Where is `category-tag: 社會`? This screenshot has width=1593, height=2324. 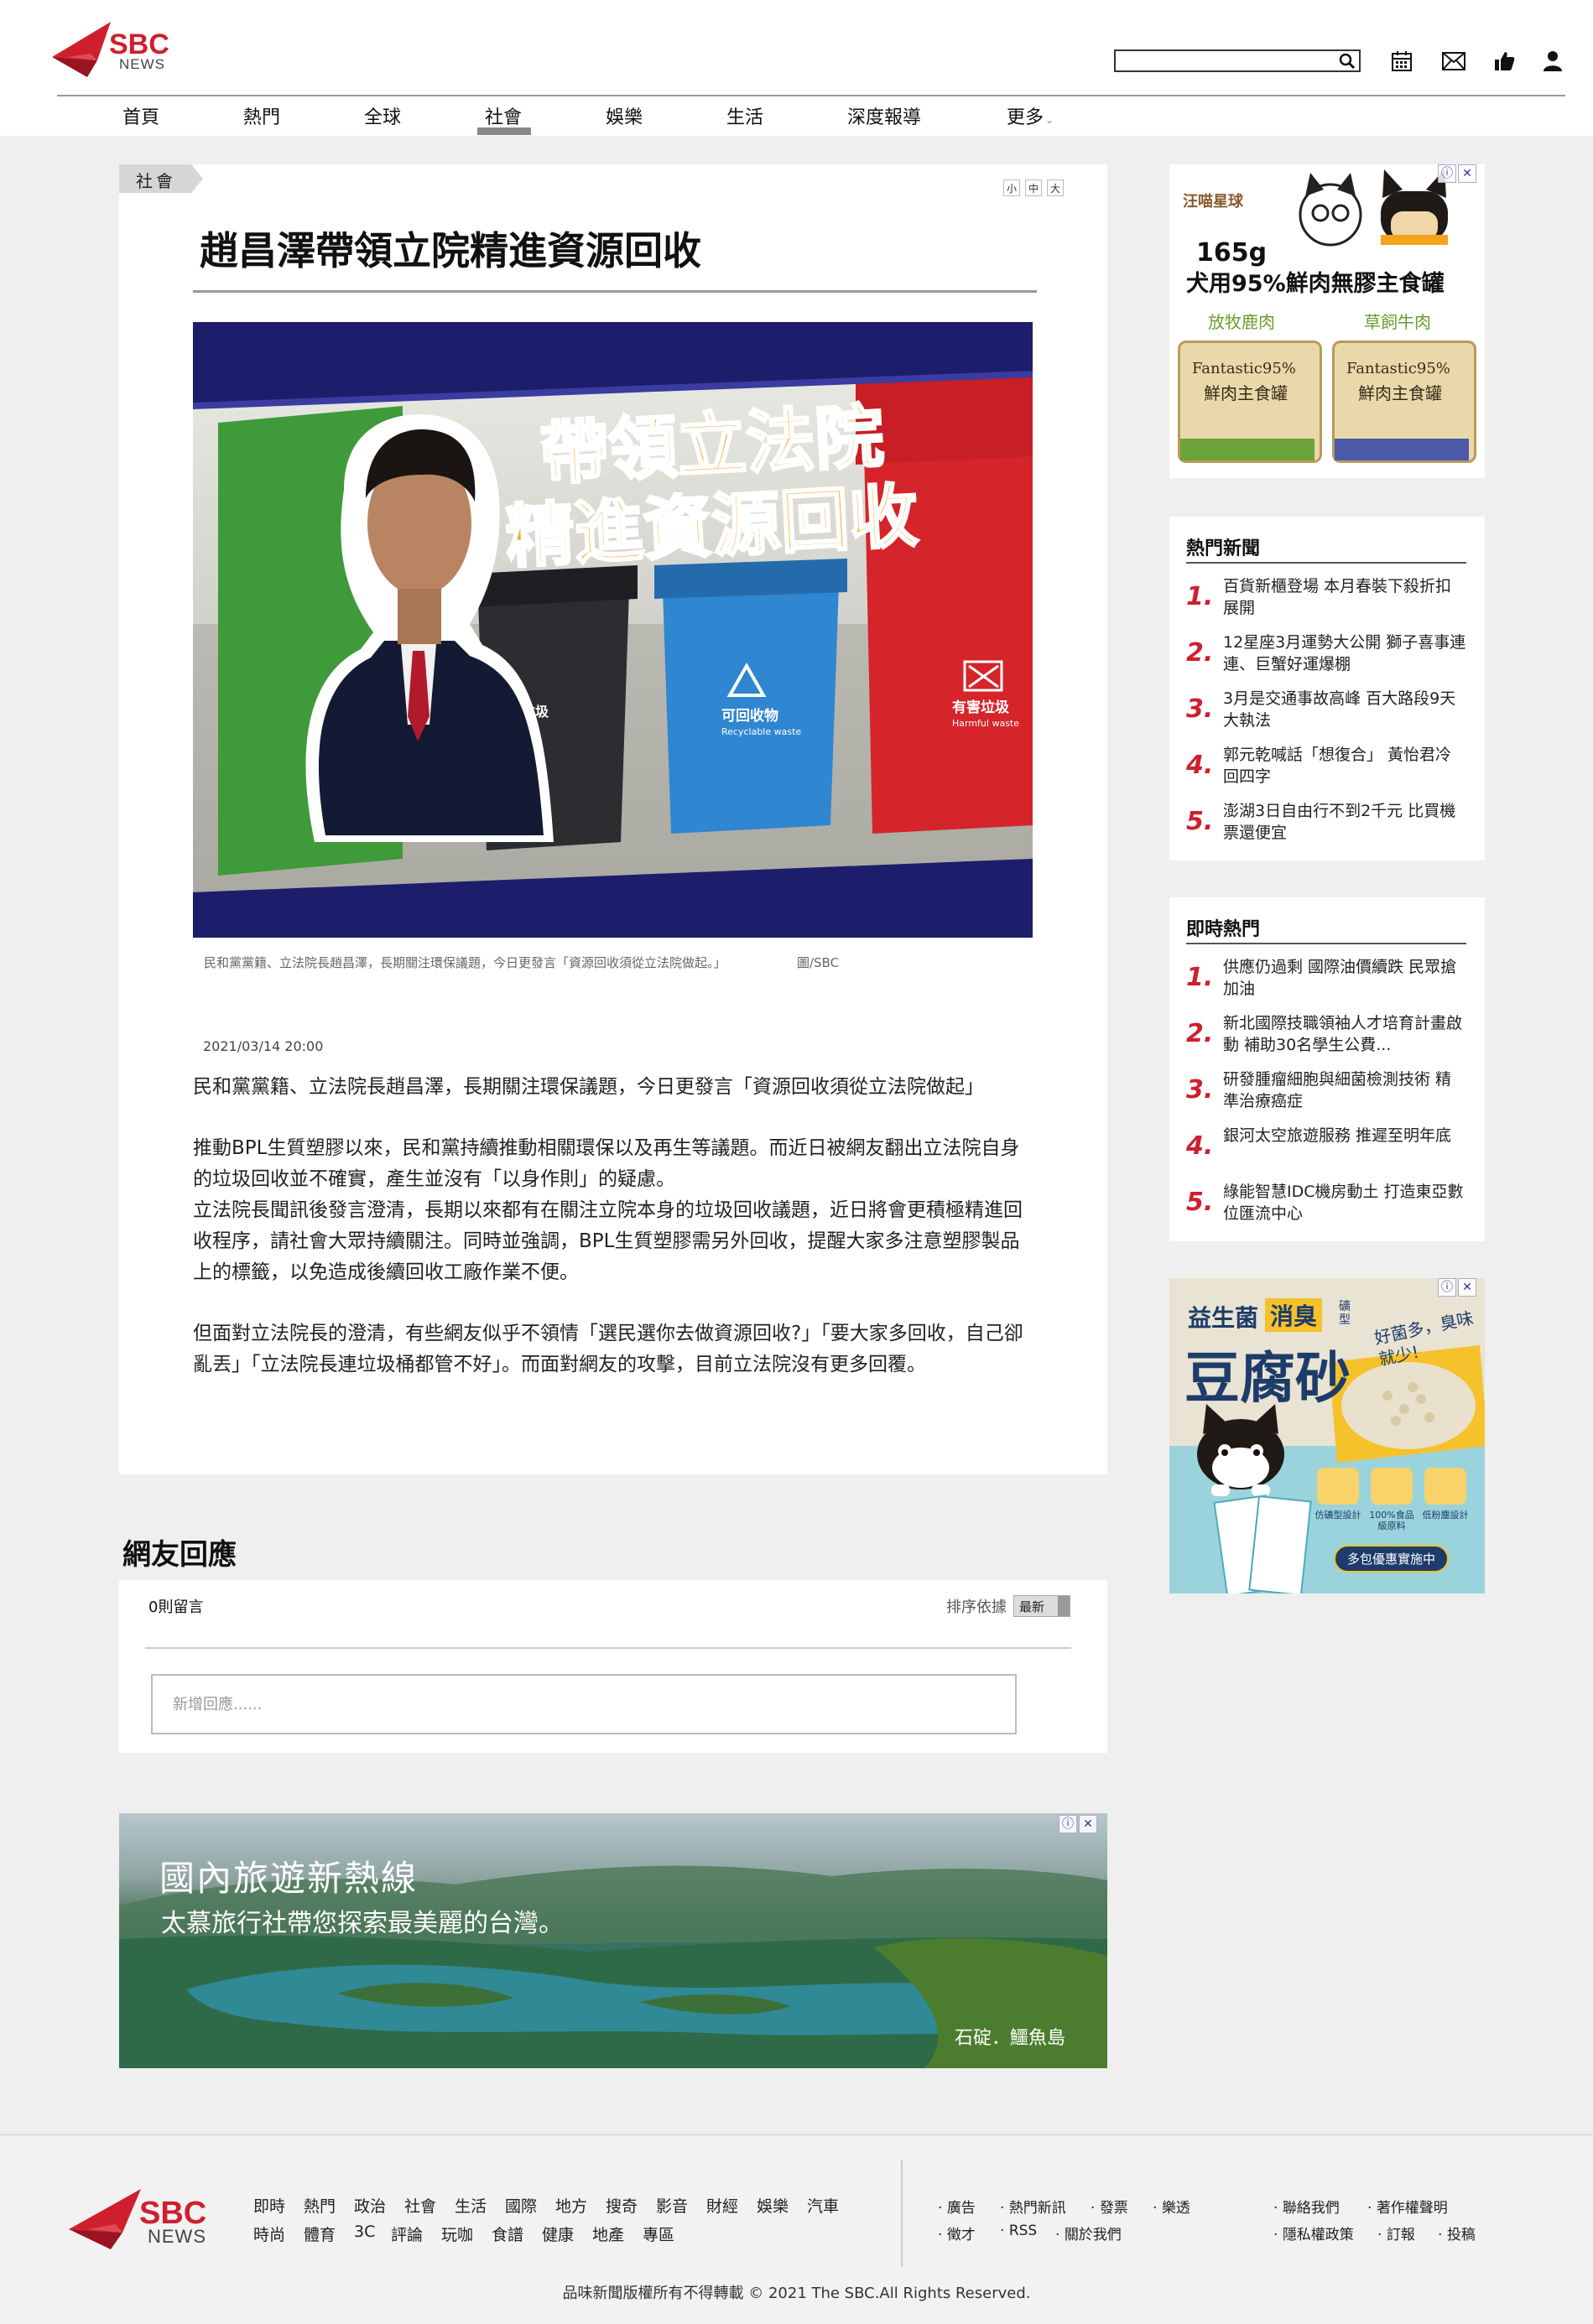 category-tag: 社會 is located at coordinates (161, 178).